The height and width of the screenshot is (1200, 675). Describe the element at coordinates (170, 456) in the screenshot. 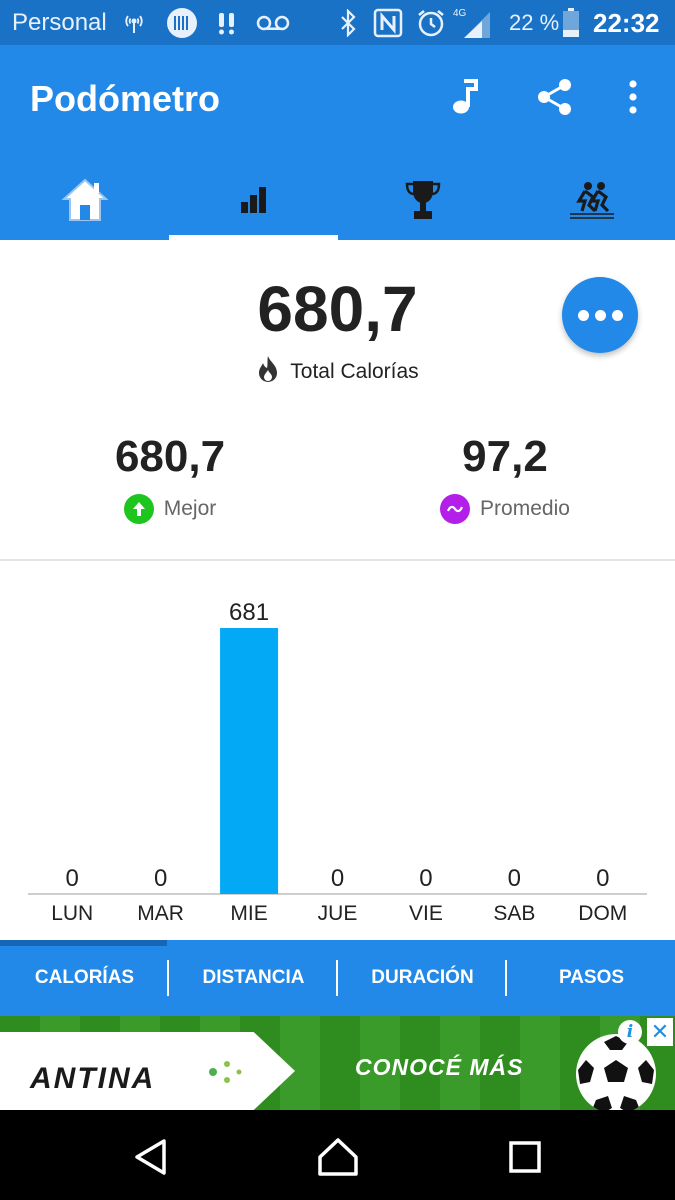

I see `best-value: 680,7` at that location.